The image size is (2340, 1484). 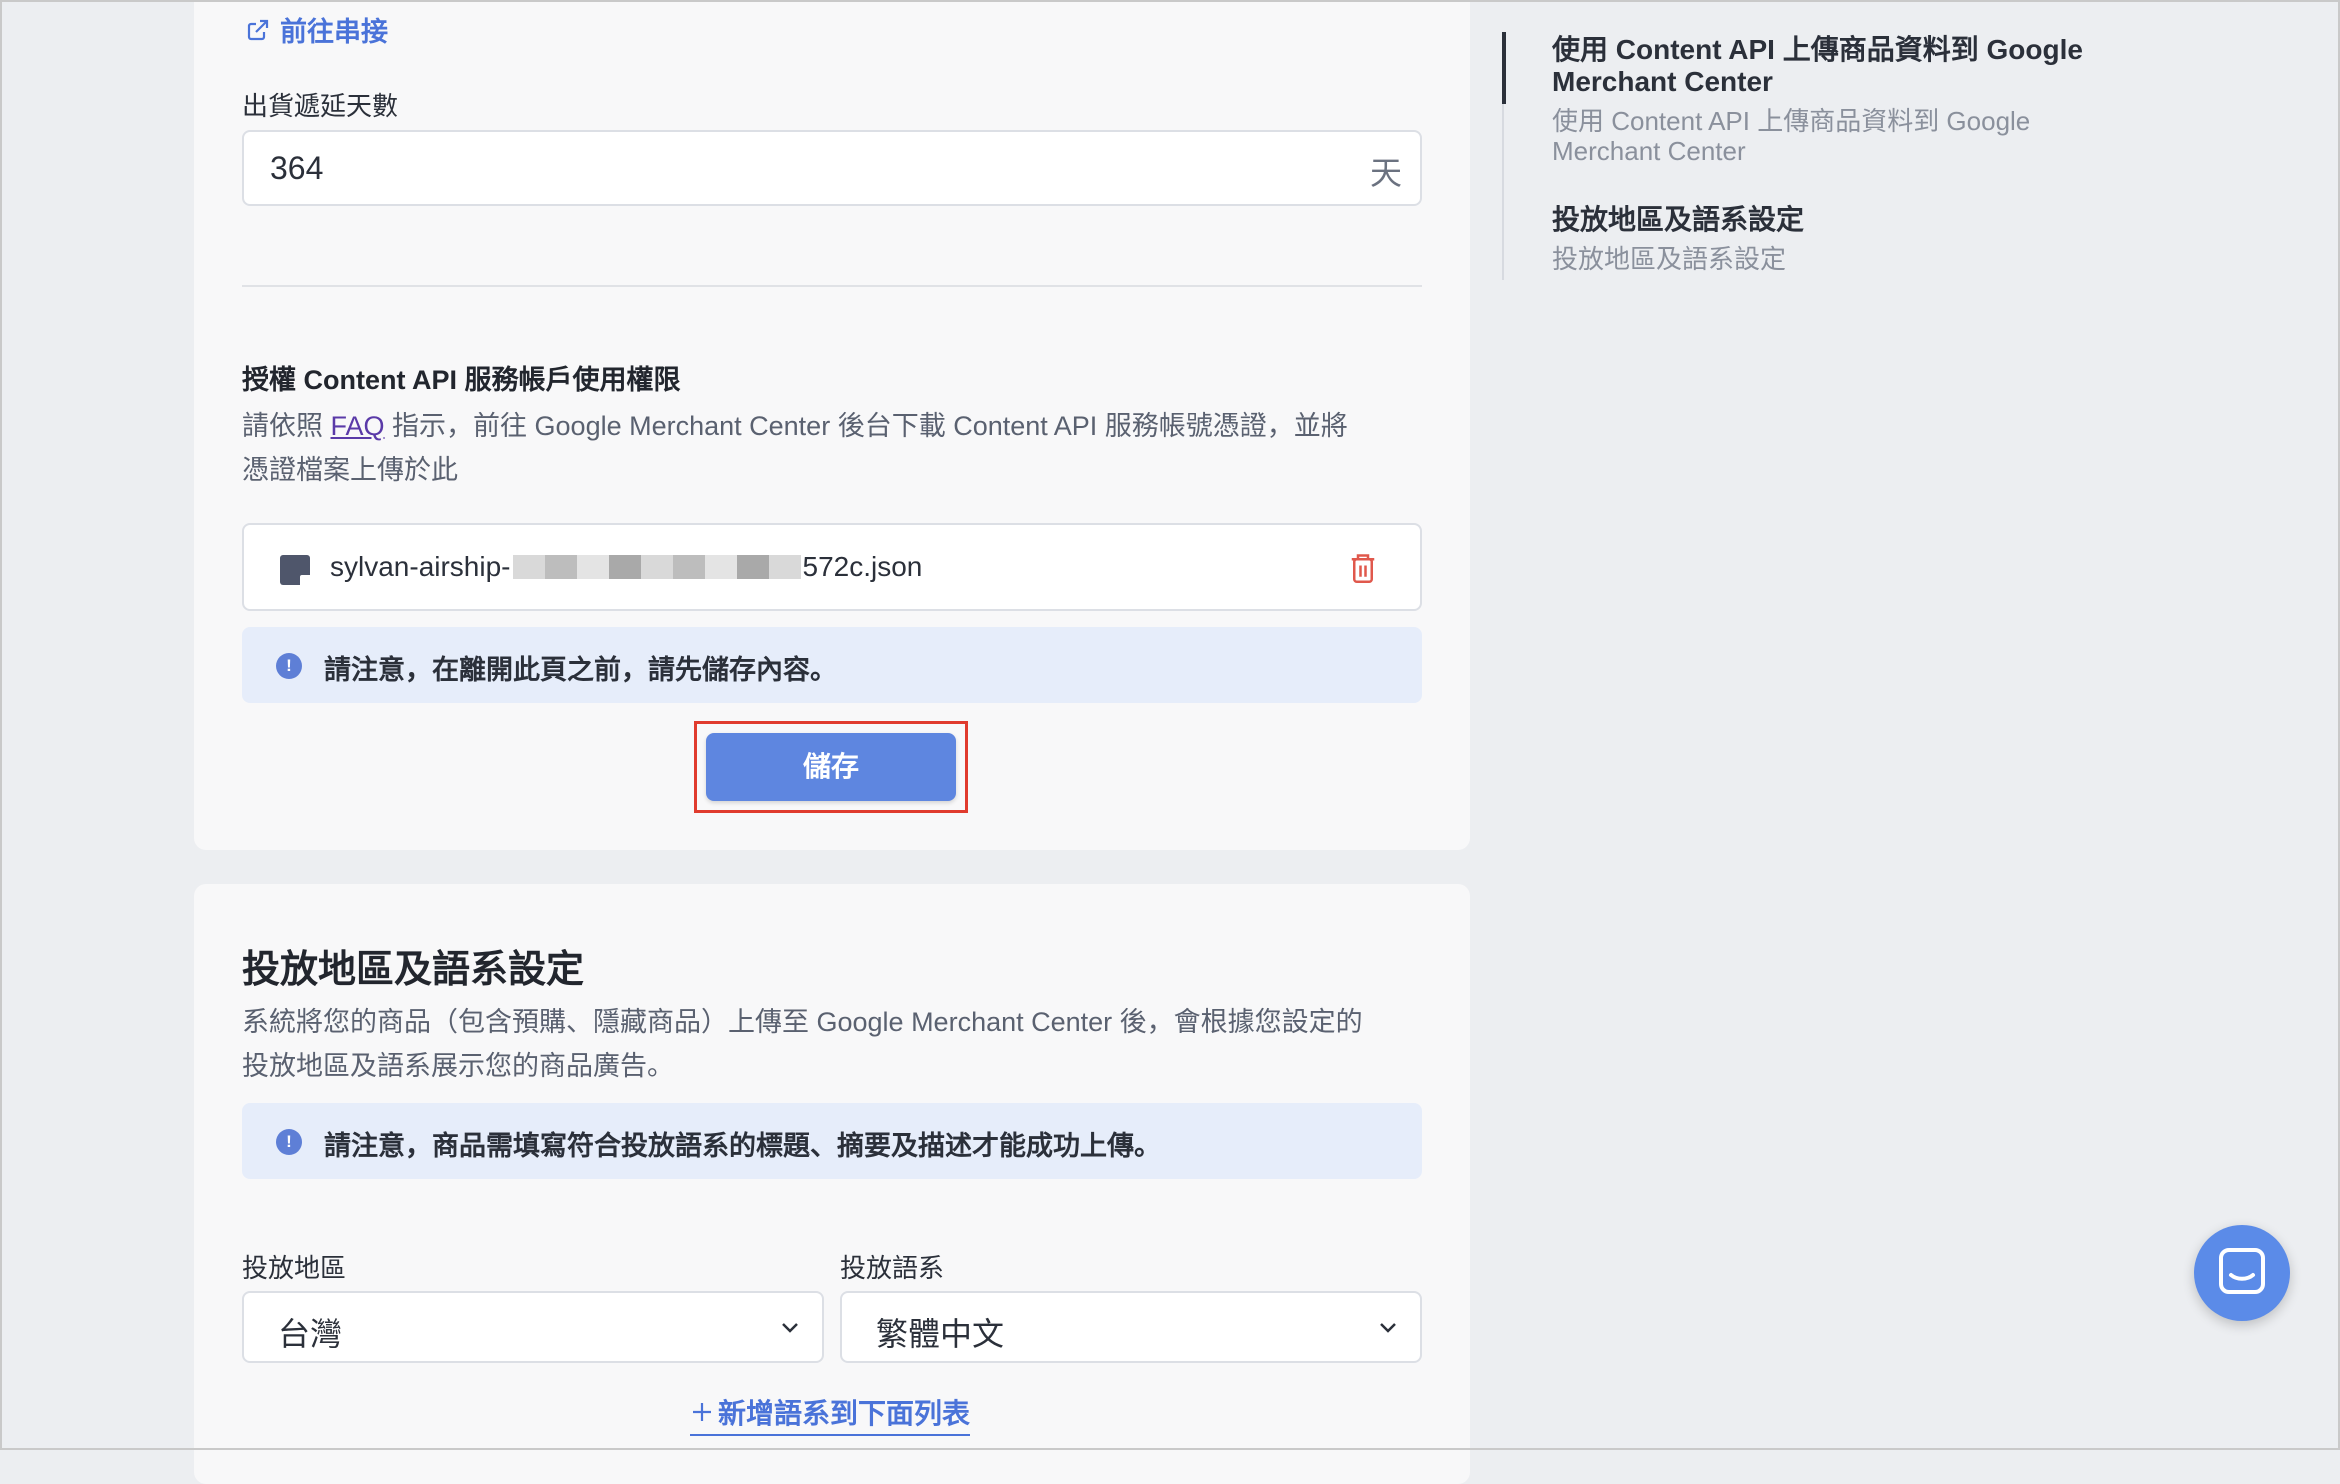 I want to click on language-label: 投放語系, so click(x=892, y=1268).